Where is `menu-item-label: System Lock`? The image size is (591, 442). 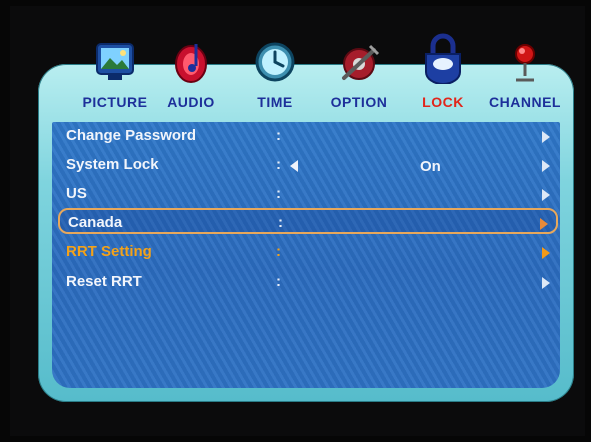 menu-item-label: System Lock is located at coordinates (112, 164).